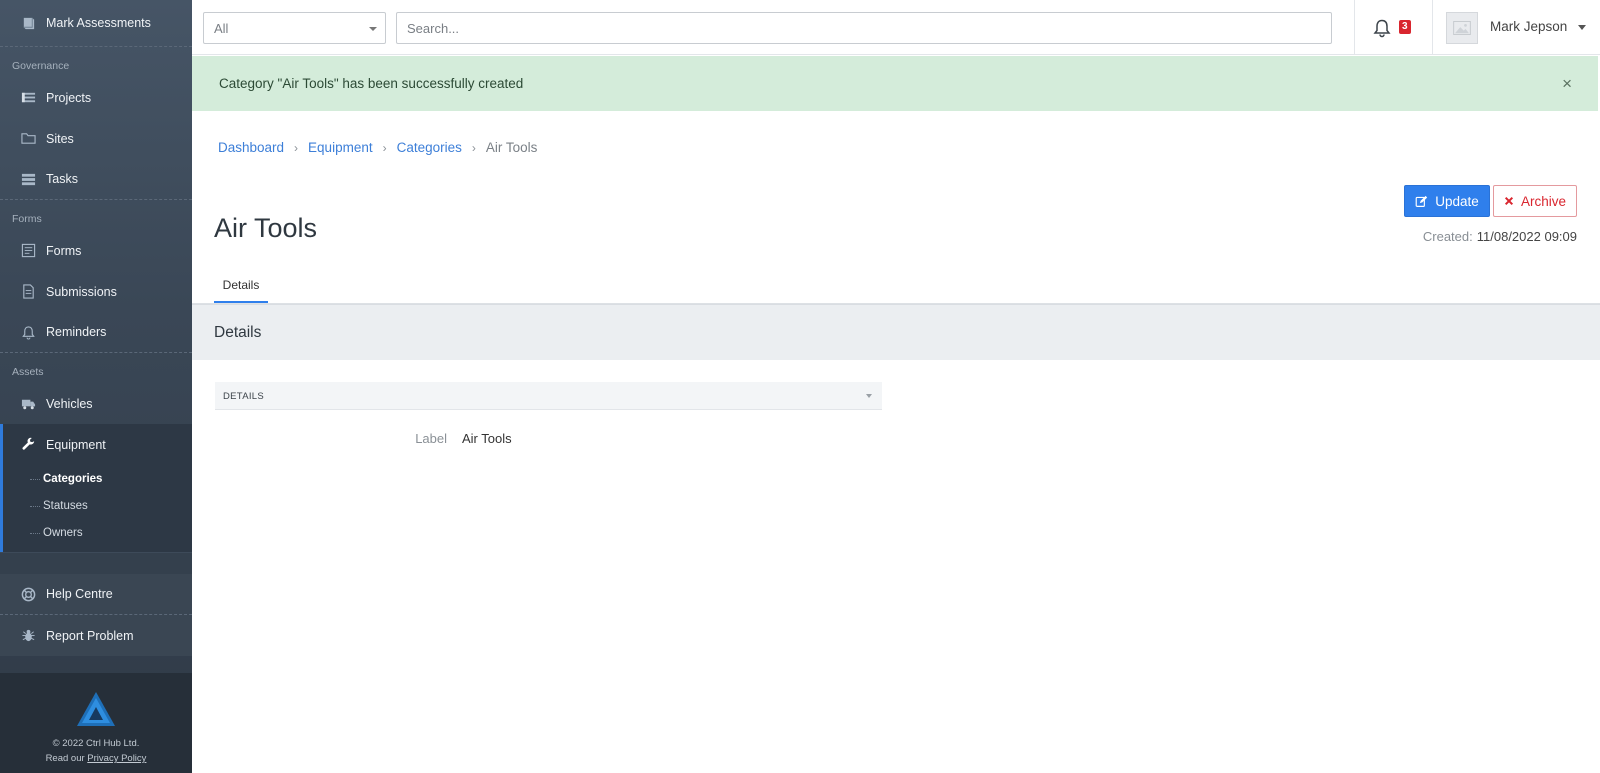  I want to click on sidebar-item-reminders: Reminders, so click(96, 332).